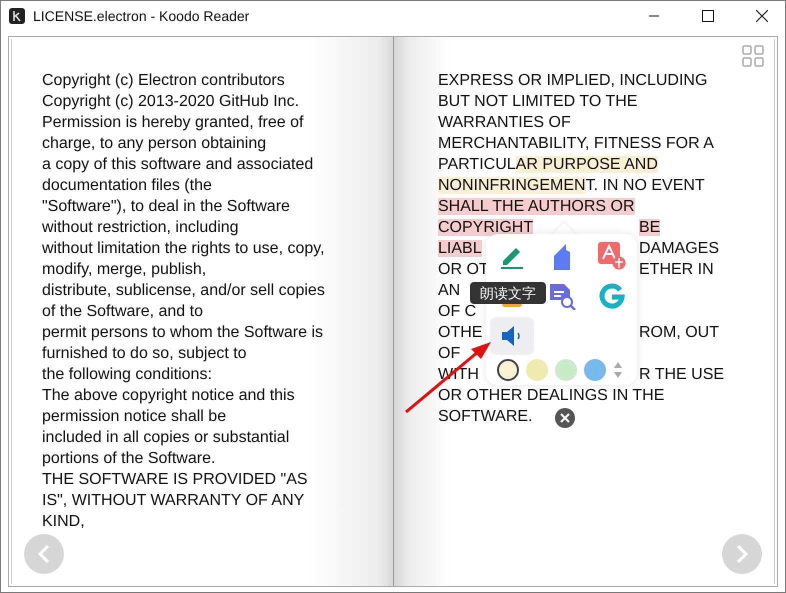 This screenshot has height=593, width=786. I want to click on book-text: R THE USE, so click(681, 374).